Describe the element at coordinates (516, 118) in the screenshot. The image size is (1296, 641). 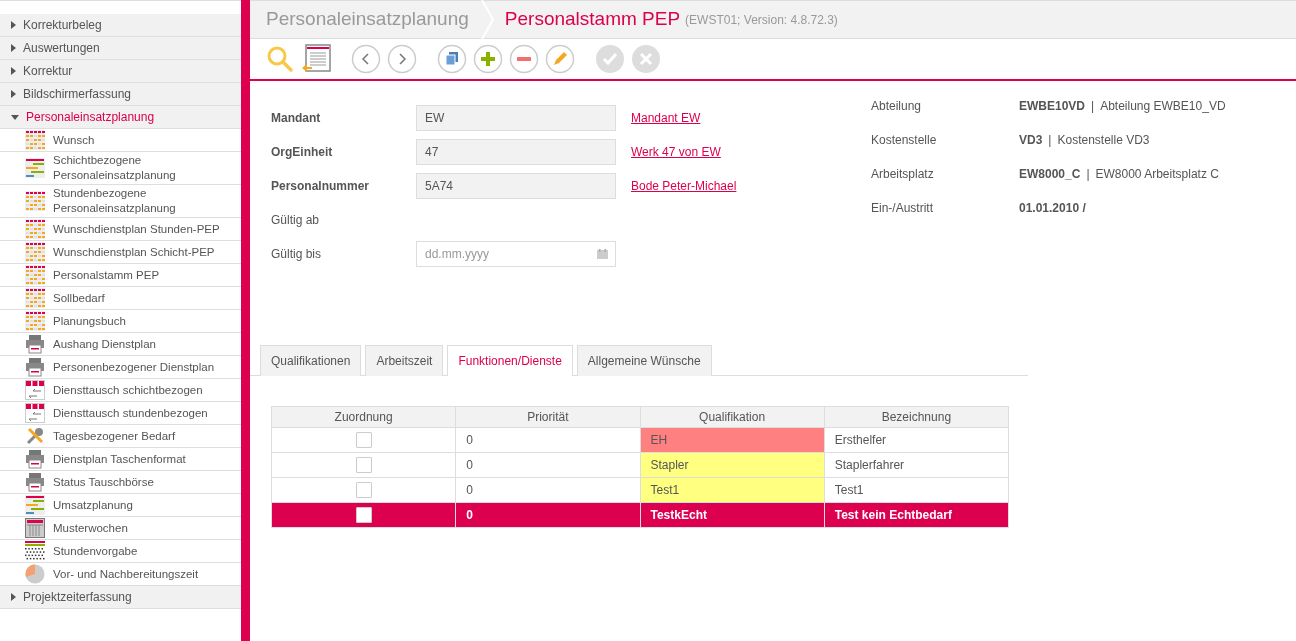
I see `input-field: EW` at that location.